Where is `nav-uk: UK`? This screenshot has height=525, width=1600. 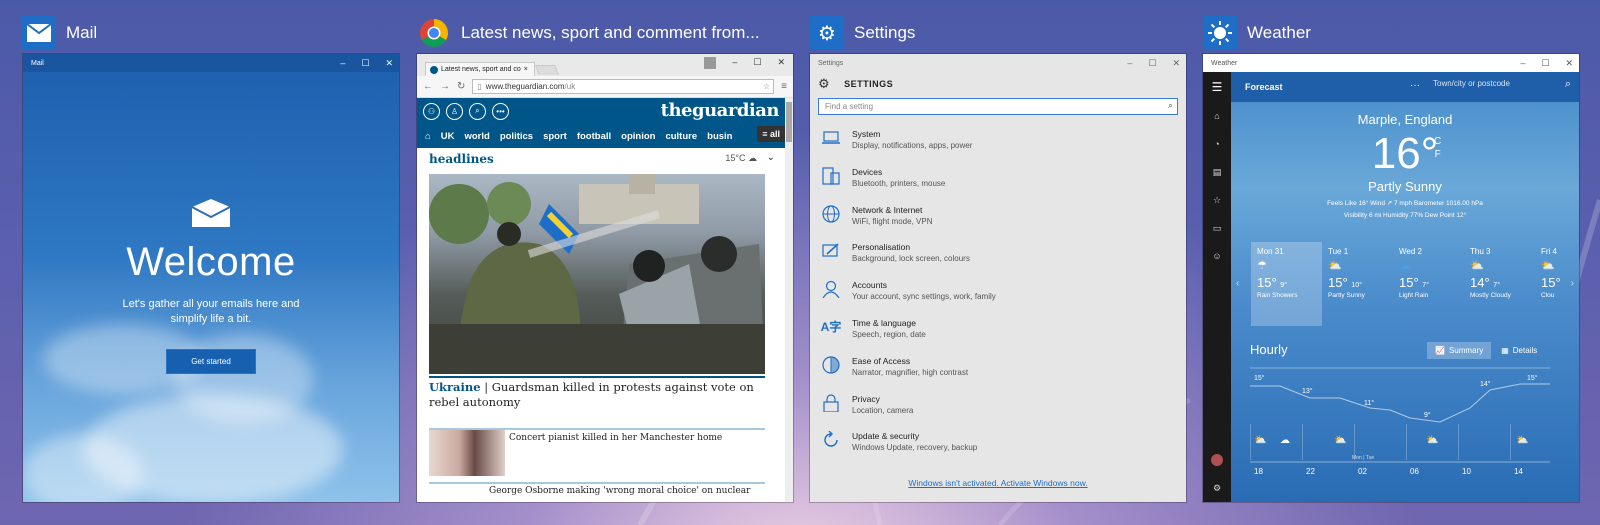
nav-uk: UK is located at coordinates (448, 136).